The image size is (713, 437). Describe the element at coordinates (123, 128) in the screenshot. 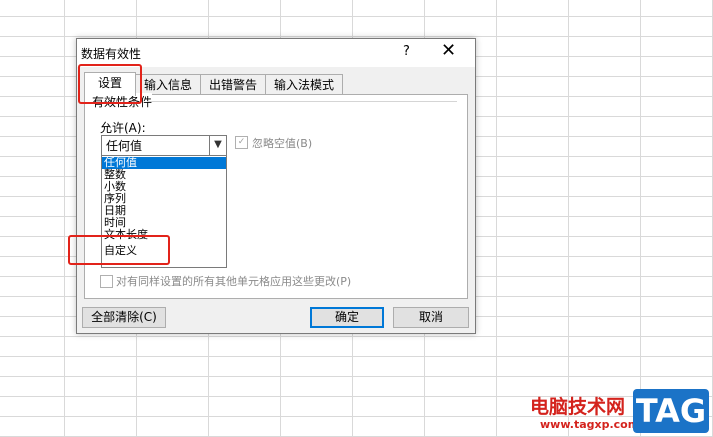

I see `allow-label: 允许(A):` at that location.